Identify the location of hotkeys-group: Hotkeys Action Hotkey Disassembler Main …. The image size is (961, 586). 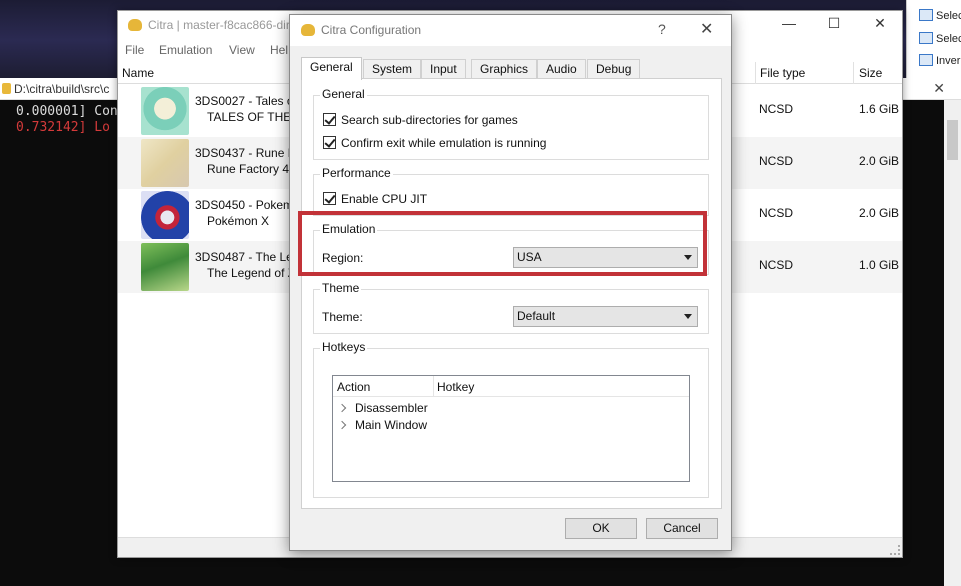
(511, 419).